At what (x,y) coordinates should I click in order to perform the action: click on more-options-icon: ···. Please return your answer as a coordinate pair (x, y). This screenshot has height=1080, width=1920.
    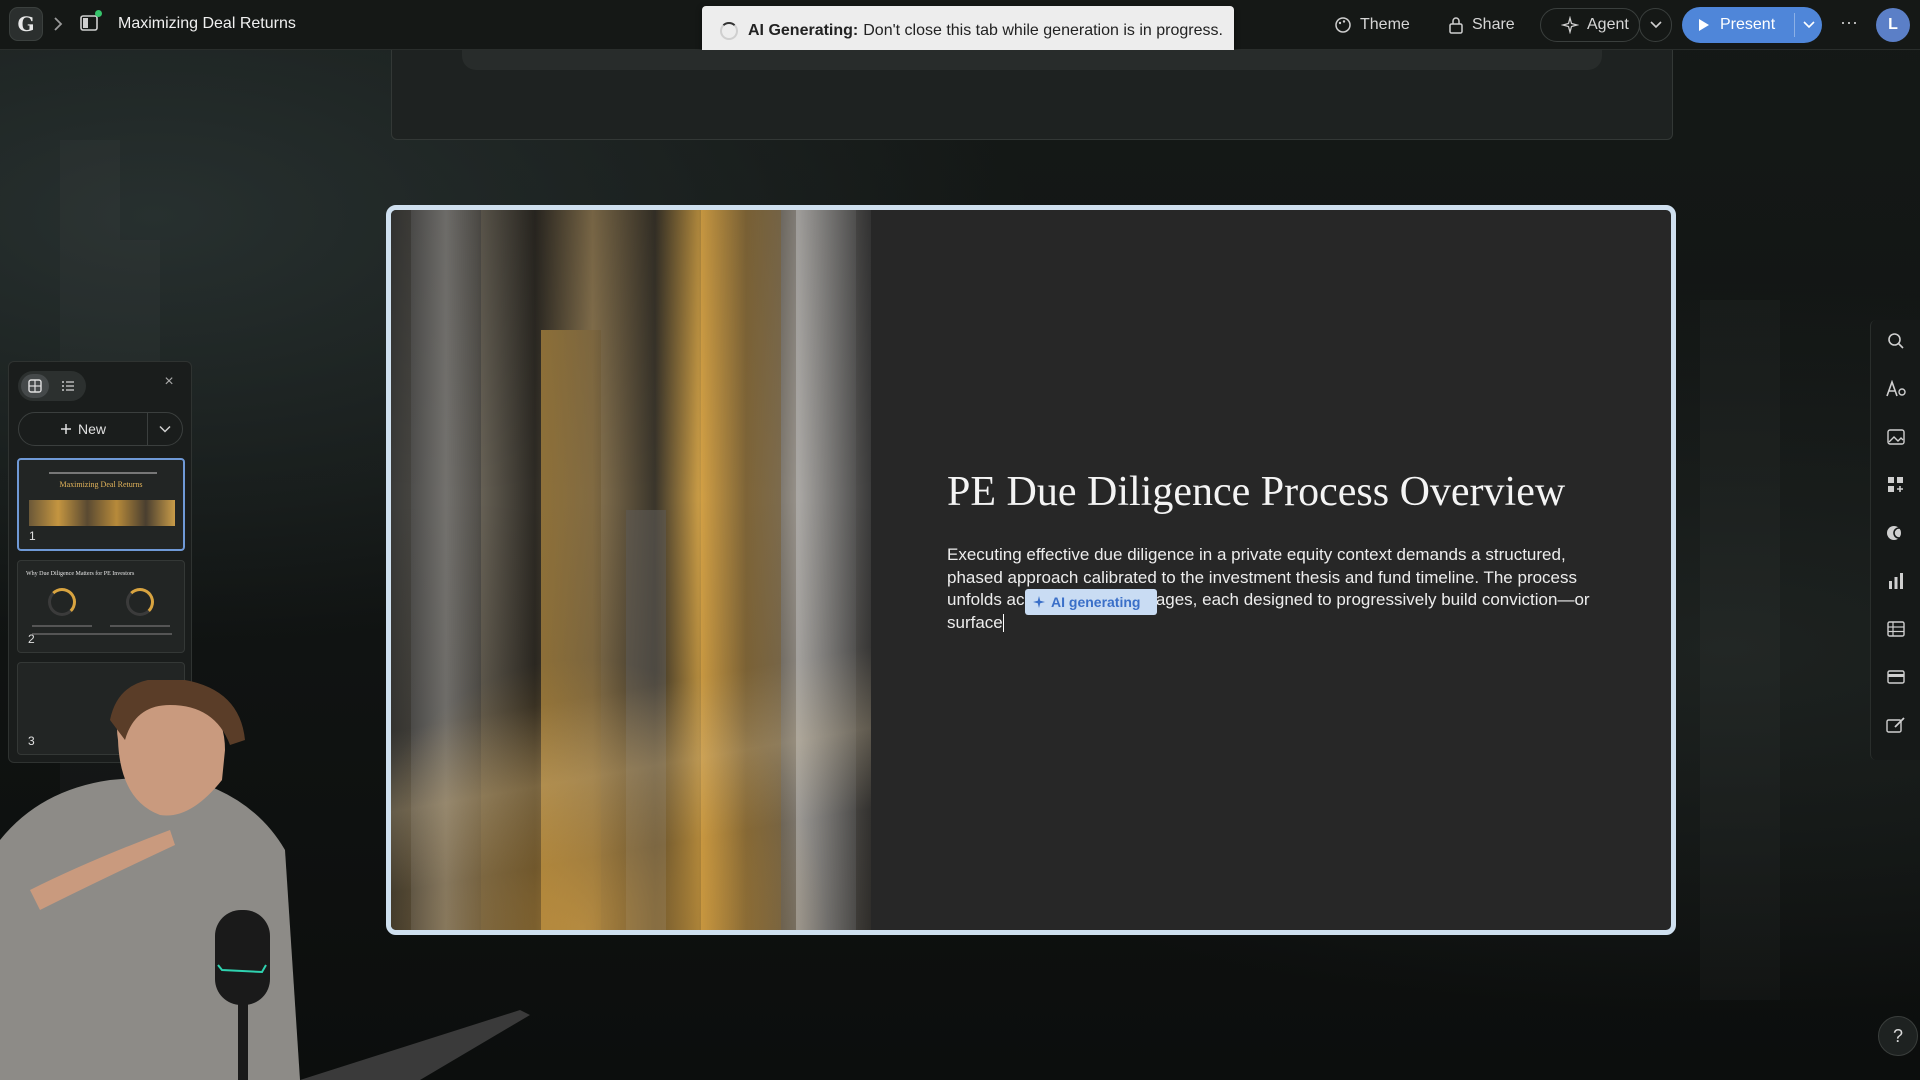
    Looking at the image, I should click on (1849, 23).